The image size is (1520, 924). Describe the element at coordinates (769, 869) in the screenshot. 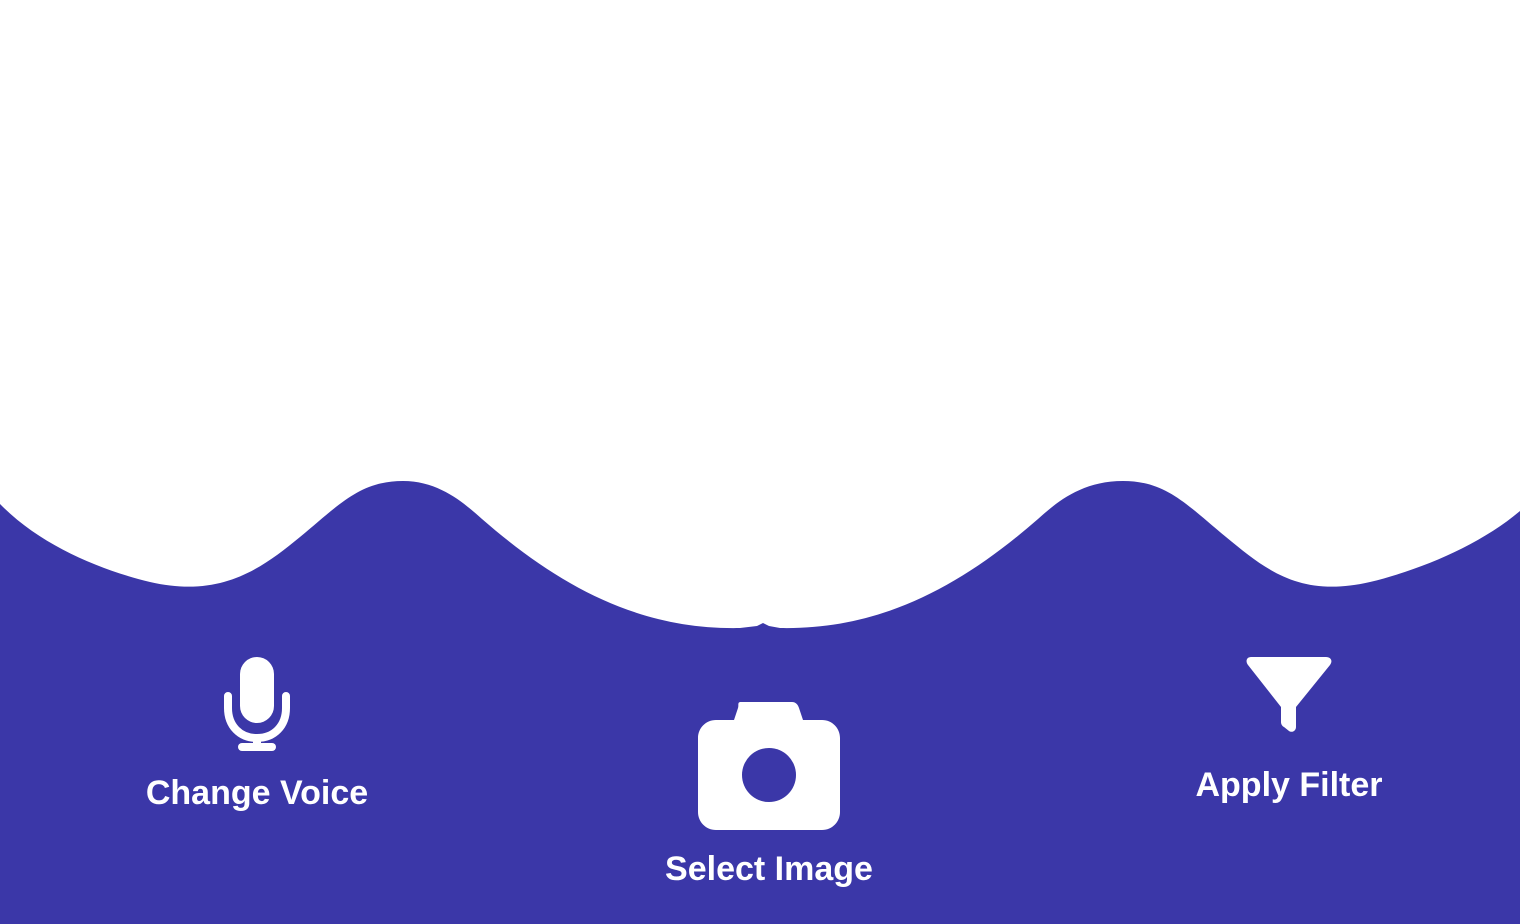

I see `select-image-label: Select Image` at that location.